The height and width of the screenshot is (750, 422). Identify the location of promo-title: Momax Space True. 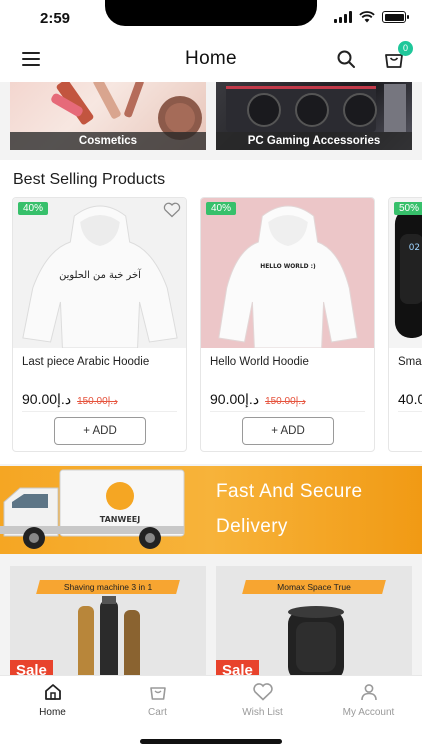
(314, 587).